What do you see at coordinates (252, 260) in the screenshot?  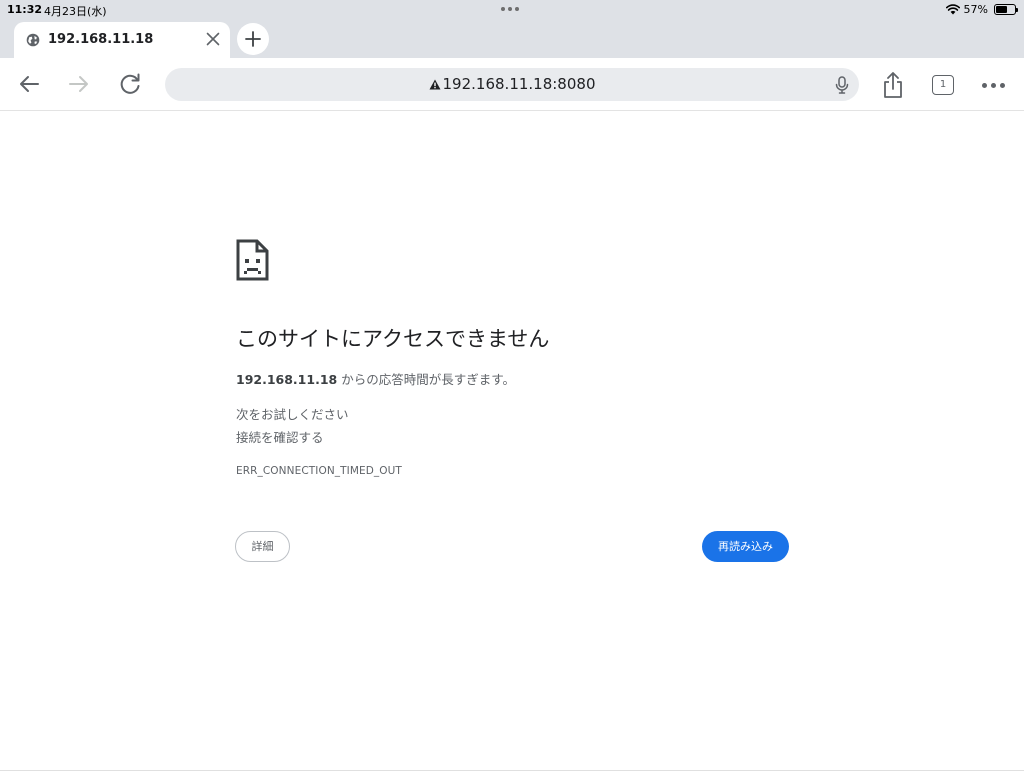 I see `sad-page-icon` at bounding box center [252, 260].